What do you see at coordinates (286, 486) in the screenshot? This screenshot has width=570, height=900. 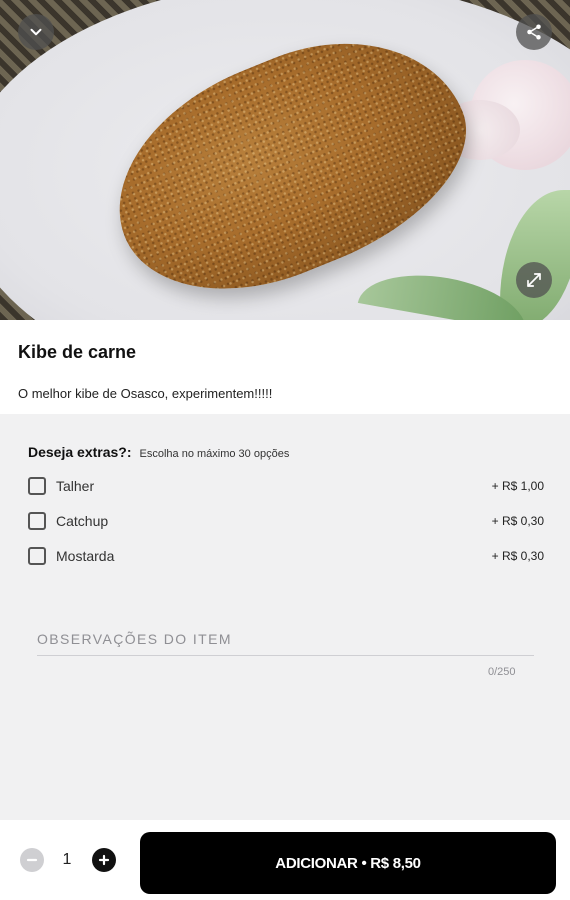 I see `extra-option-talher: Talher + R$ 1,00` at bounding box center [286, 486].